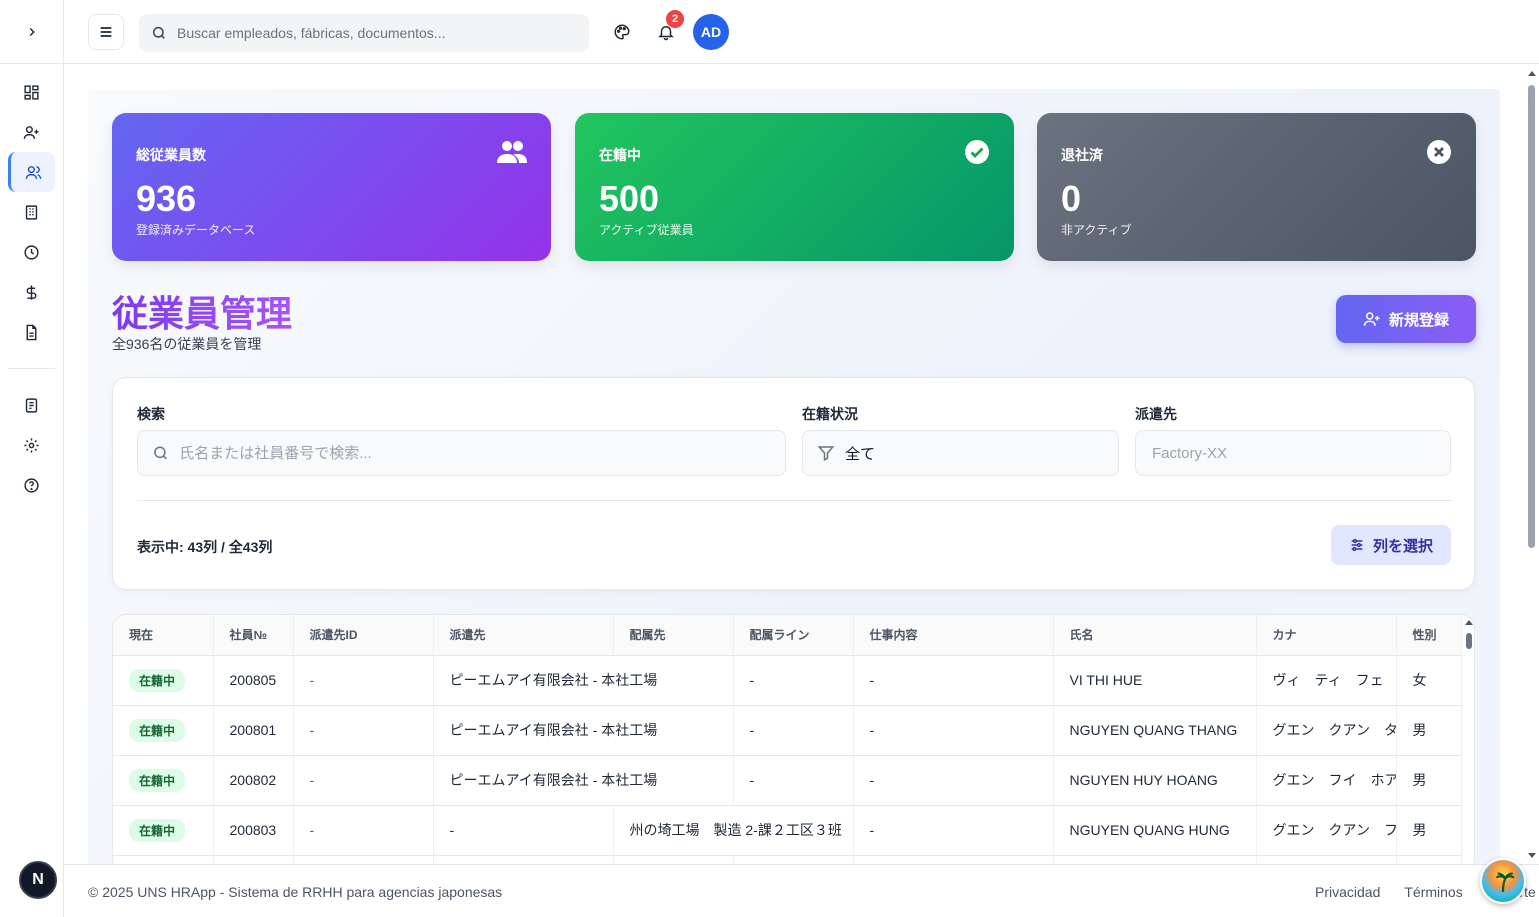 Image resolution: width=1539 pixels, height=917 pixels. I want to click on column-header: カナ, so click(1326, 635).